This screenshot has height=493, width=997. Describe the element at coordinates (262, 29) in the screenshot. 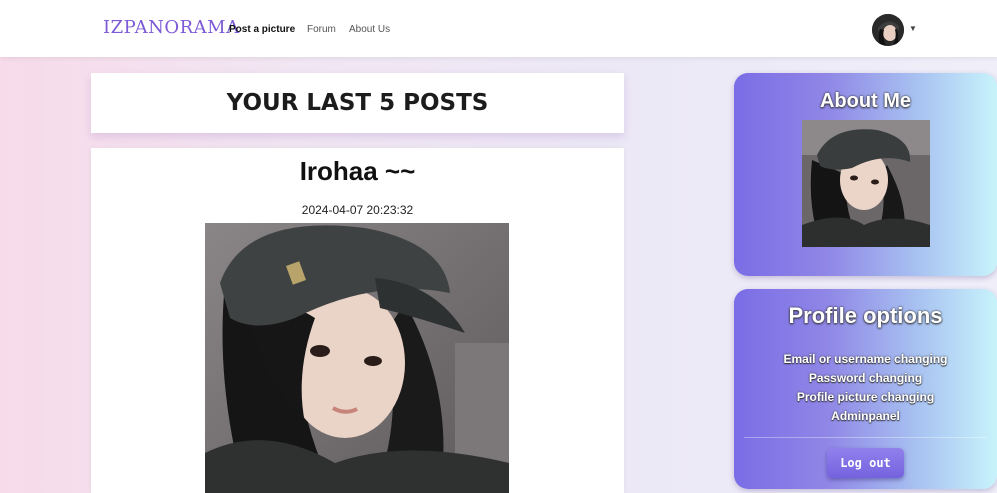

I see `nav-post-a-picture: Post a picture` at that location.